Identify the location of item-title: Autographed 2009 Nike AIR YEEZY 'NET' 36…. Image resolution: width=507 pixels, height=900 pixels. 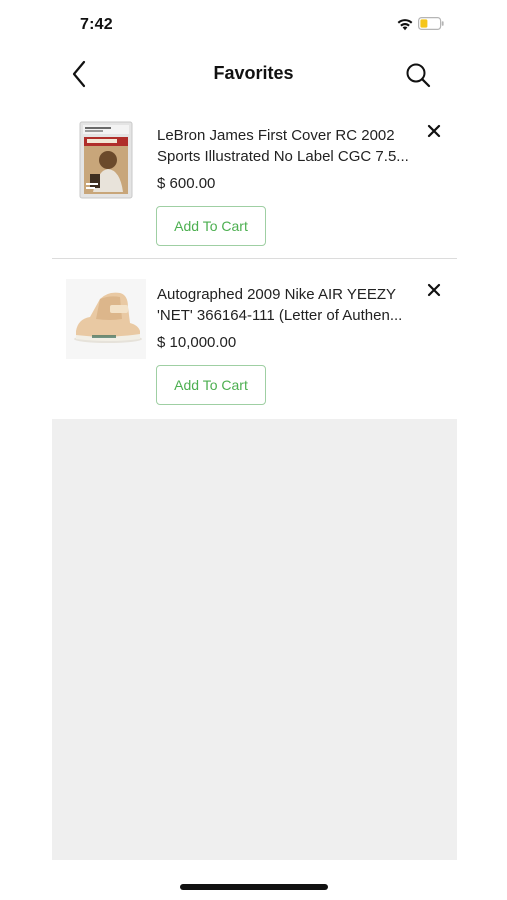
(290, 305).